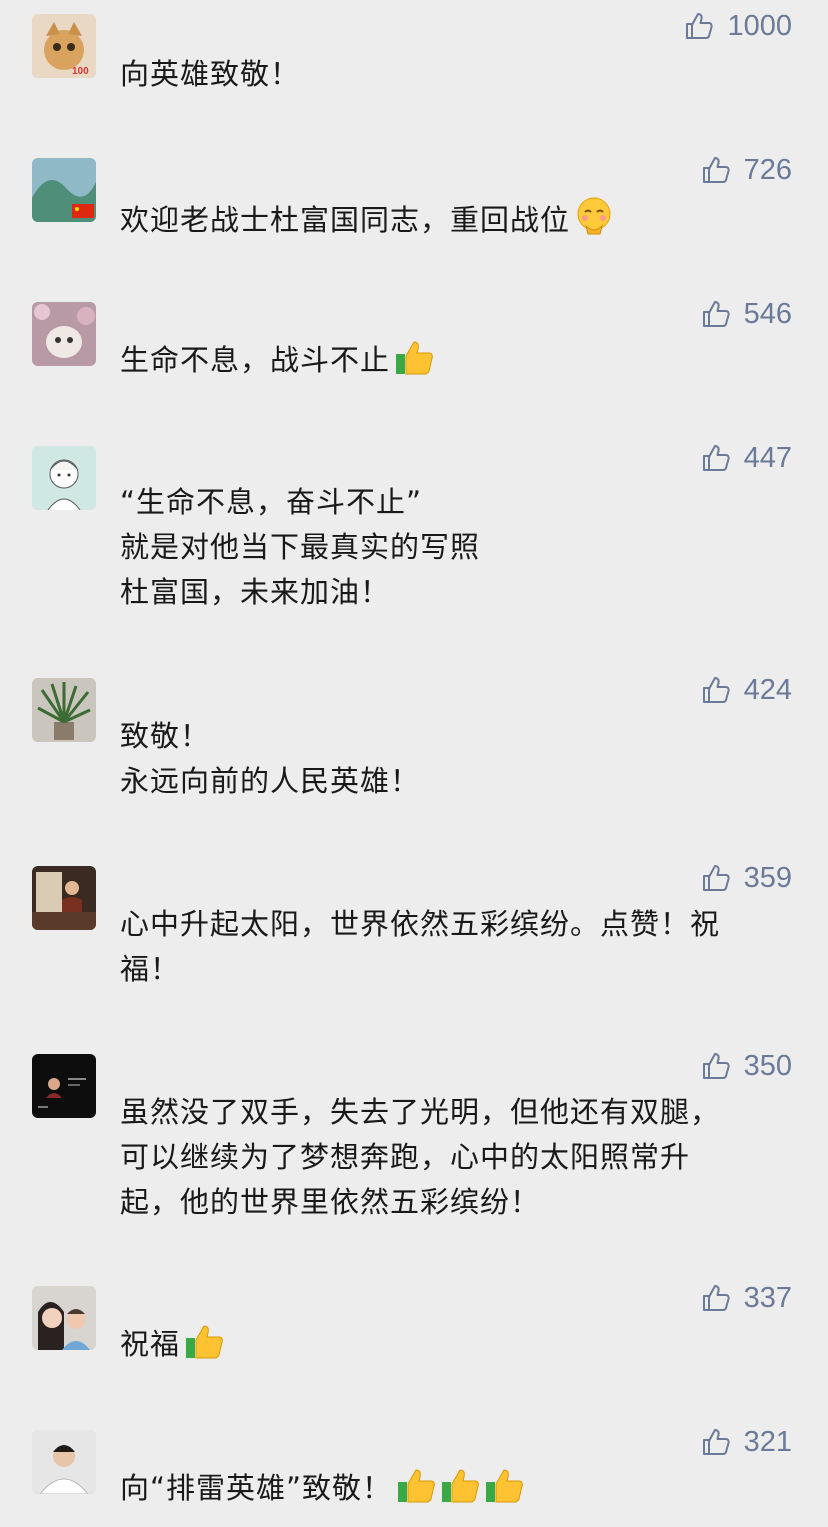 The height and width of the screenshot is (1527, 828). Describe the element at coordinates (767, 314) in the screenshot. I see `like-count: 546` at that location.